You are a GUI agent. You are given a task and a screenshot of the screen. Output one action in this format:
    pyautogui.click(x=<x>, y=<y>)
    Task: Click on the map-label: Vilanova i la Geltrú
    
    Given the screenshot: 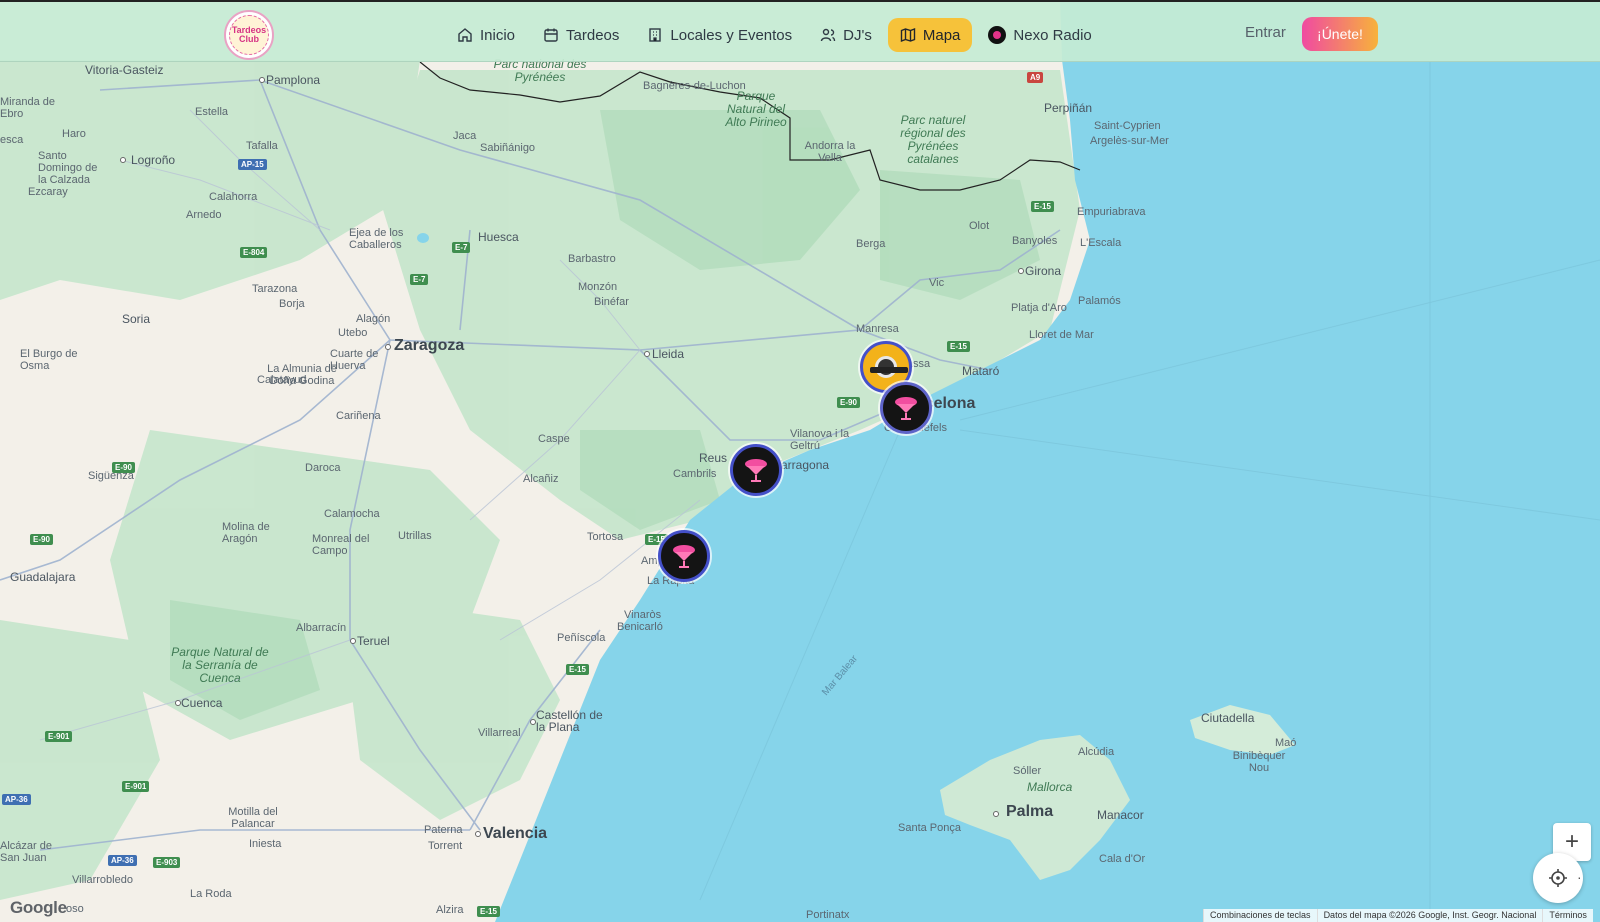 What is the action you would take?
    pyautogui.click(x=820, y=440)
    